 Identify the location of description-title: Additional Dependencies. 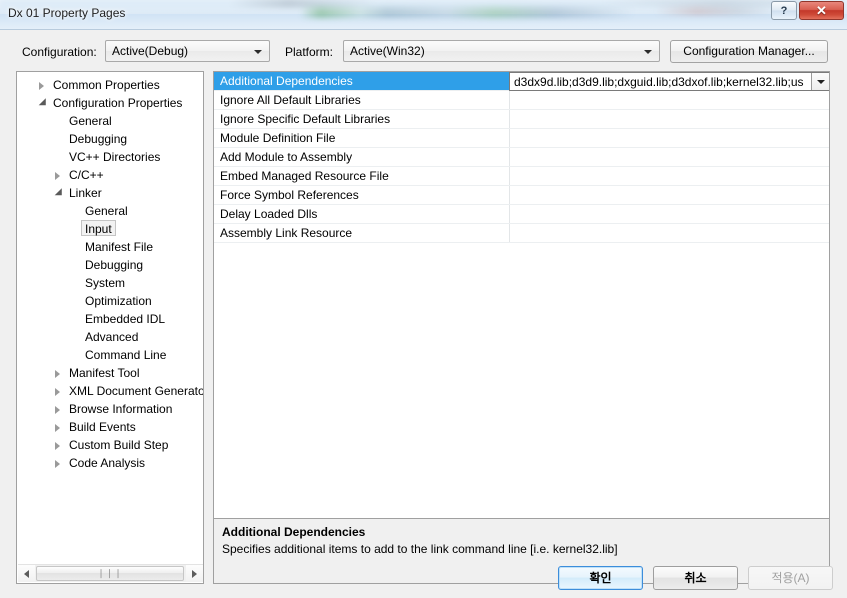
(294, 532).